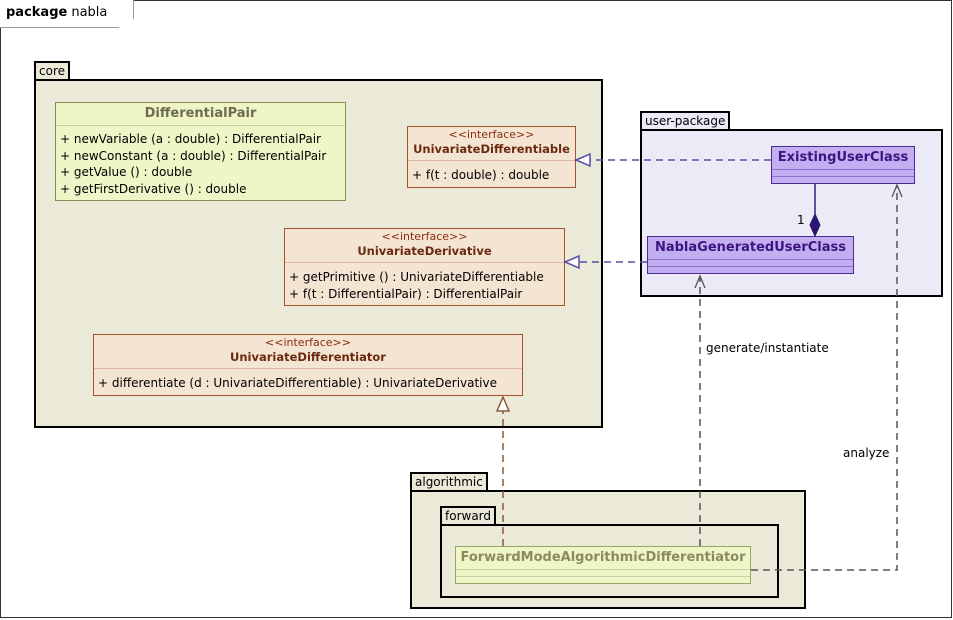 The image size is (953, 620). What do you see at coordinates (815, 225) in the screenshot?
I see `composition-diamond` at bounding box center [815, 225].